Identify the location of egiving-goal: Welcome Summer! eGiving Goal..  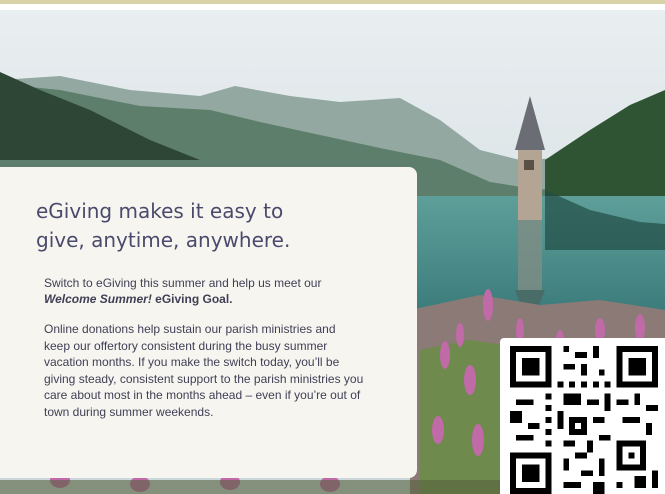
(138, 299).